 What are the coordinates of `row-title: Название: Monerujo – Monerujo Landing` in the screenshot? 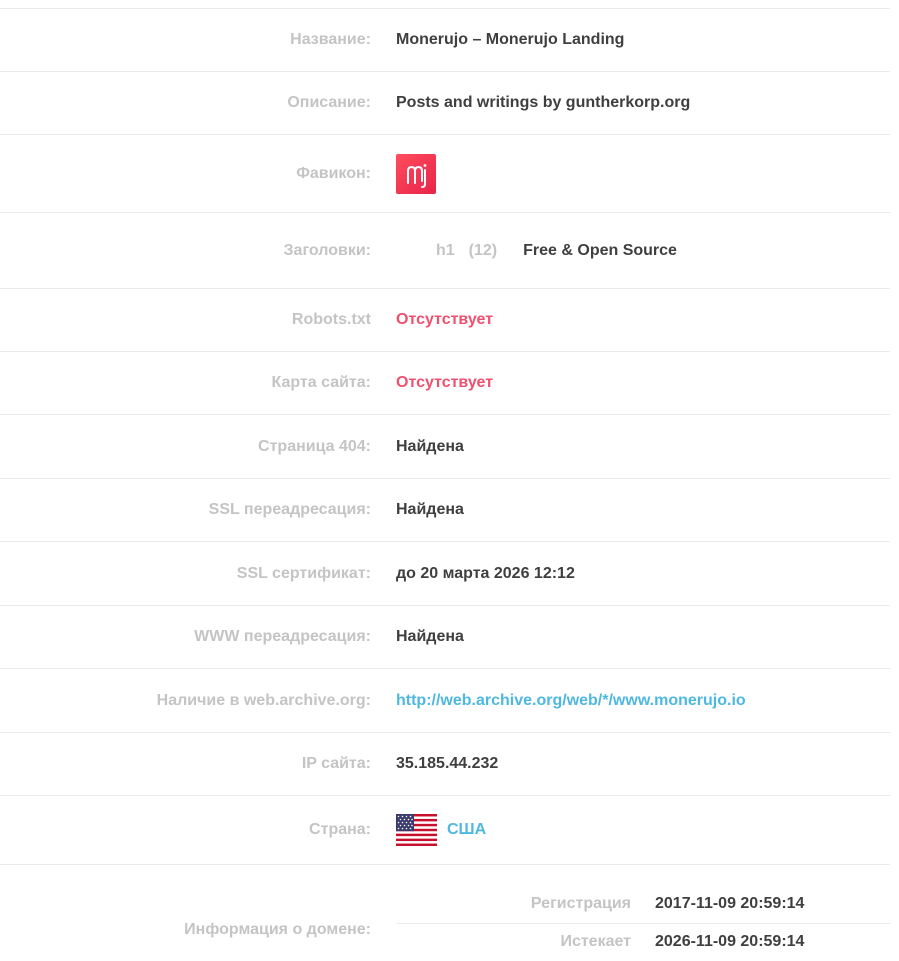 It's located at (445, 40).